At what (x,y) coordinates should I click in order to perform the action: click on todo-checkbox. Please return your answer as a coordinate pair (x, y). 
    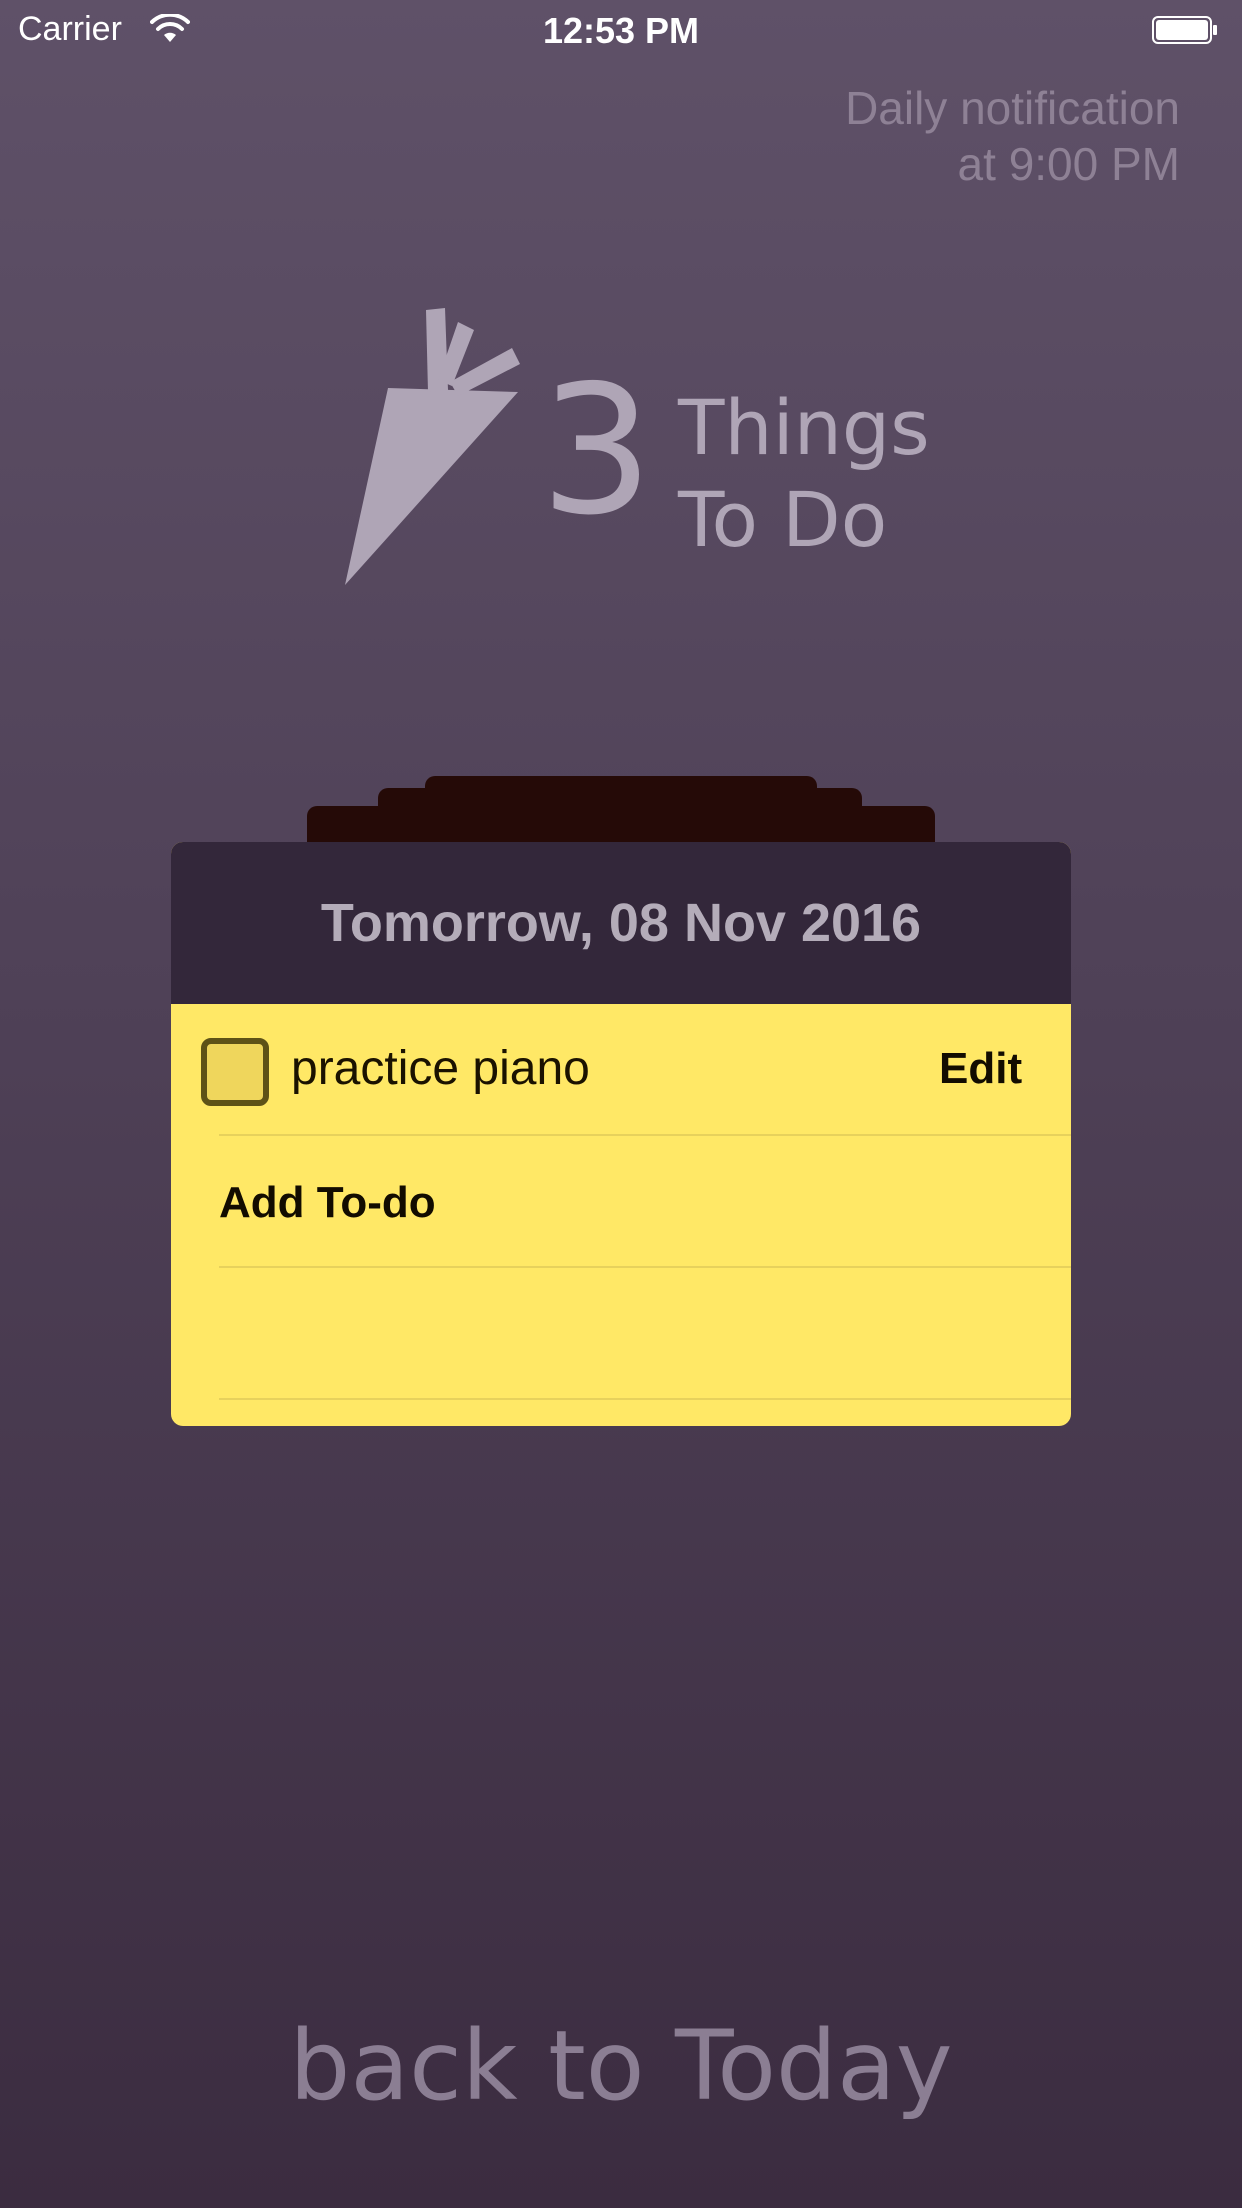
    Looking at the image, I should click on (235, 1072).